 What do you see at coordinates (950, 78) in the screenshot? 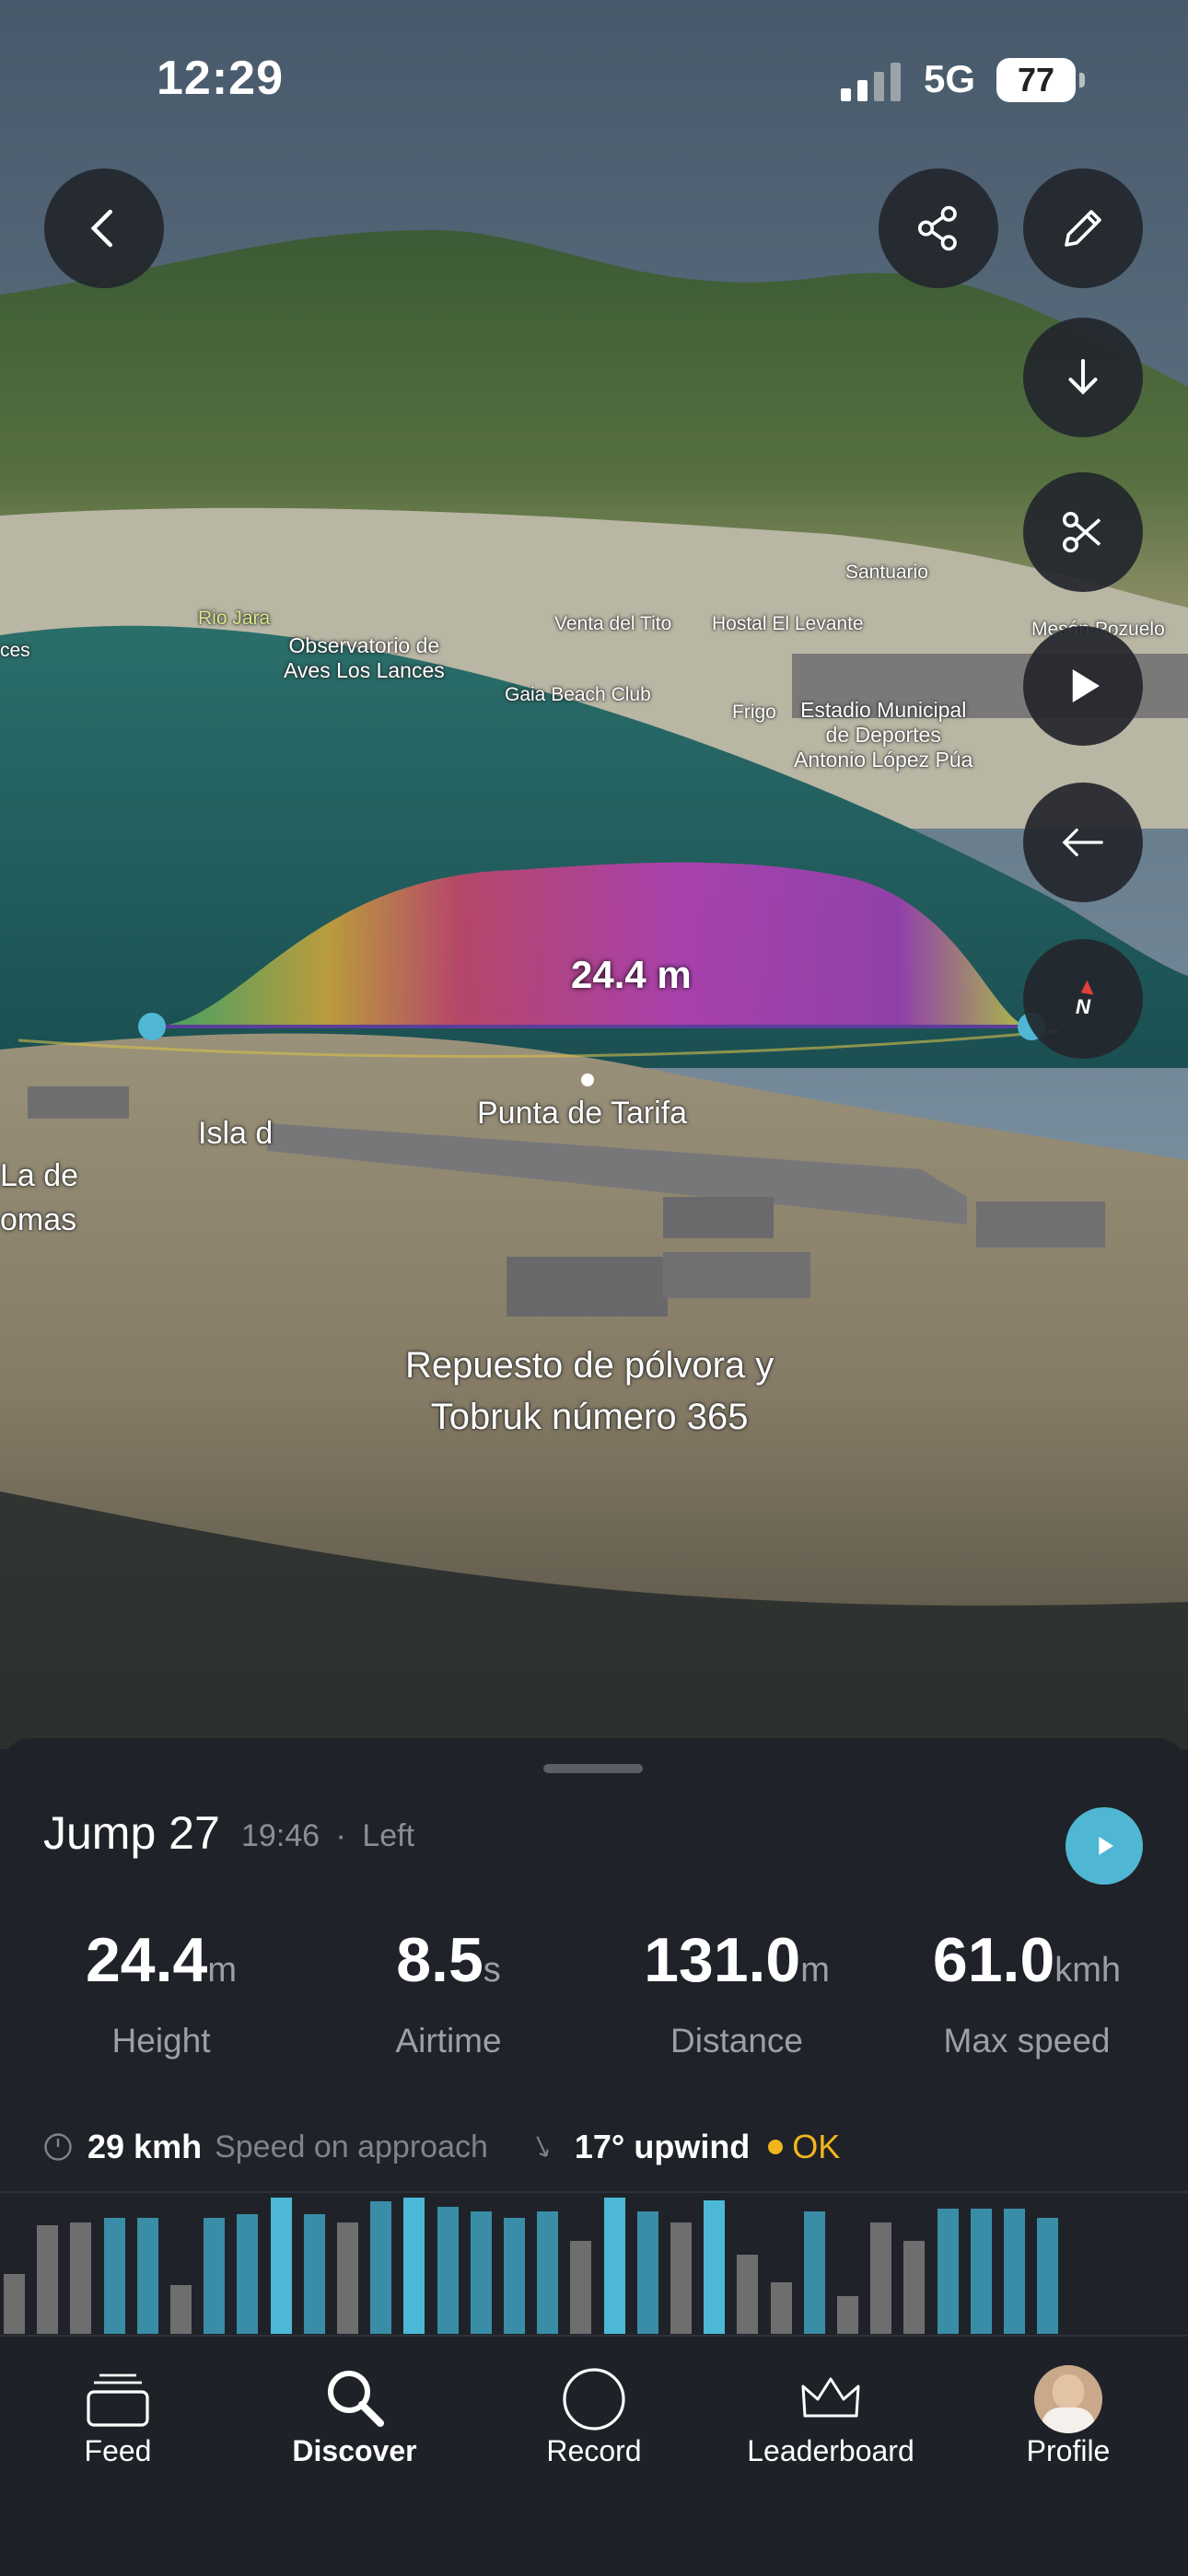
I see `network-type: 5G` at bounding box center [950, 78].